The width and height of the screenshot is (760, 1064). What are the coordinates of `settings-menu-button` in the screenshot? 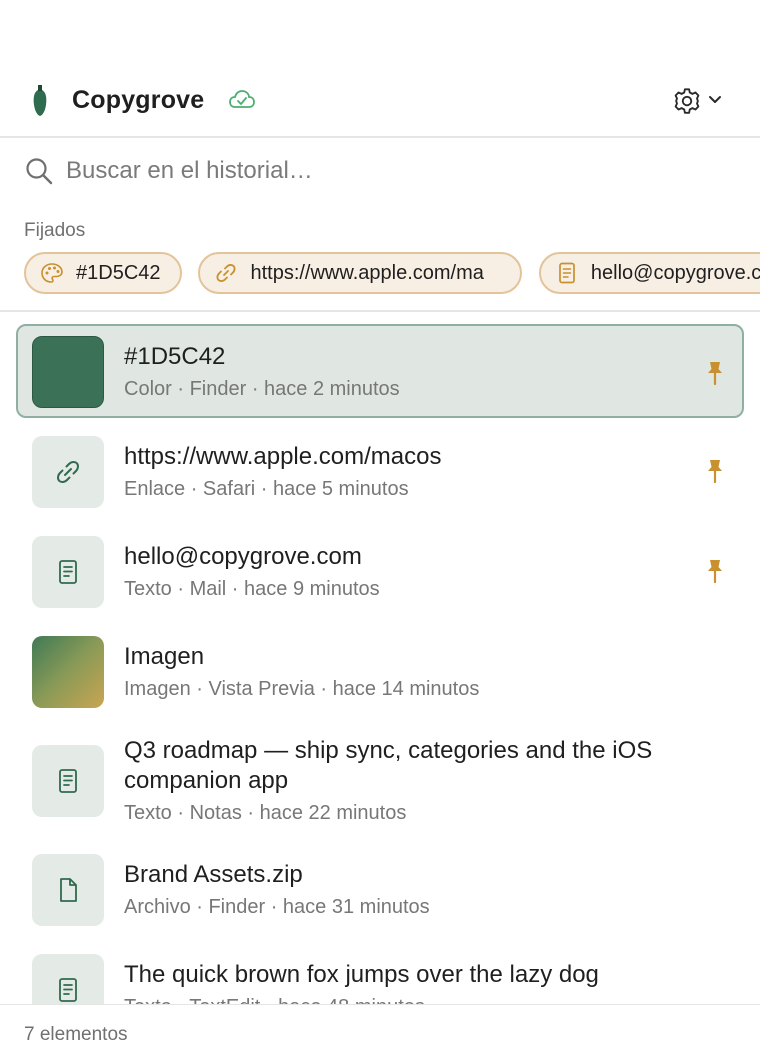 It's located at (700, 100).